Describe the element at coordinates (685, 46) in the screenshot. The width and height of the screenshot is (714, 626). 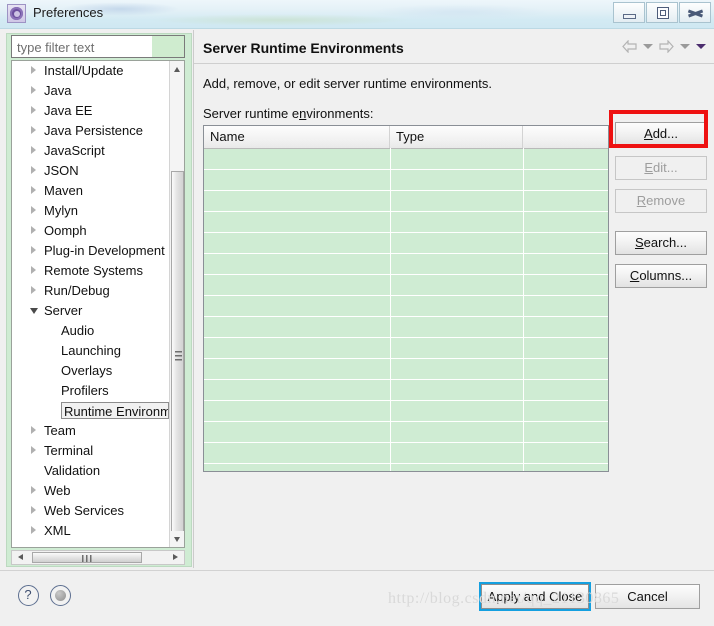
I see `forward-chevron-down-icon` at that location.